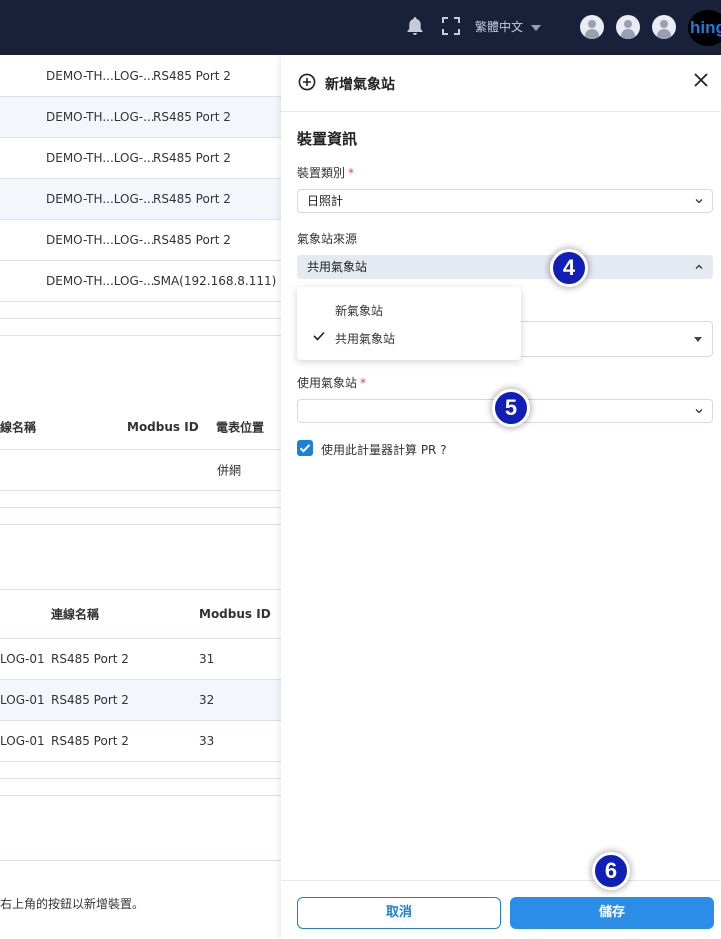 This screenshot has width=721, height=939. I want to click on top-bar: 繁體中文 hing, so click(360, 27).